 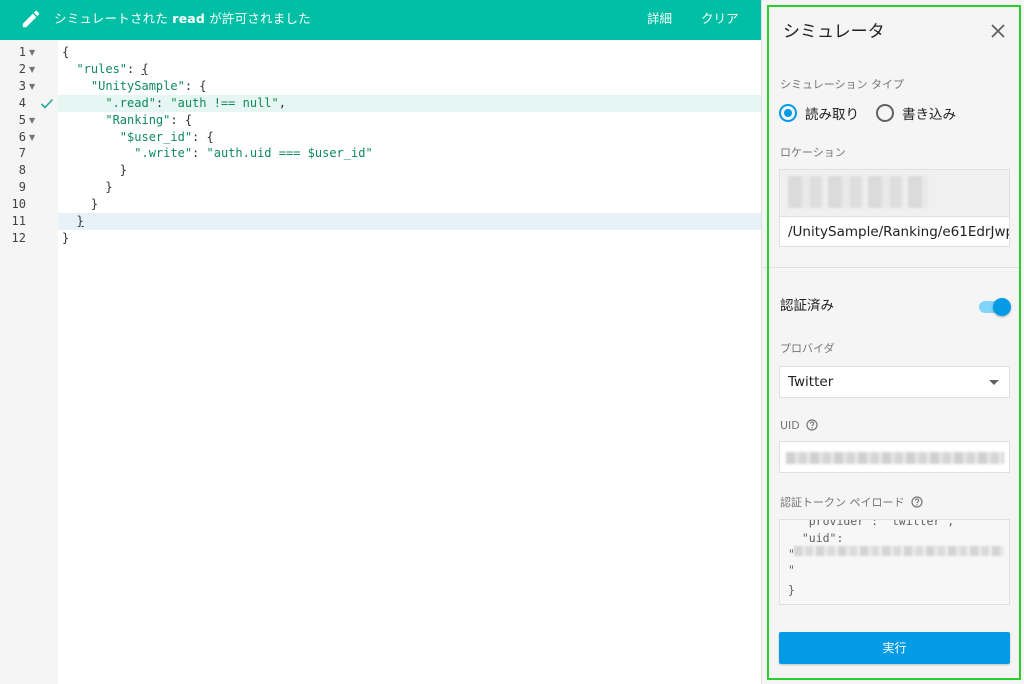 I want to click on uid-input, so click(x=894, y=457).